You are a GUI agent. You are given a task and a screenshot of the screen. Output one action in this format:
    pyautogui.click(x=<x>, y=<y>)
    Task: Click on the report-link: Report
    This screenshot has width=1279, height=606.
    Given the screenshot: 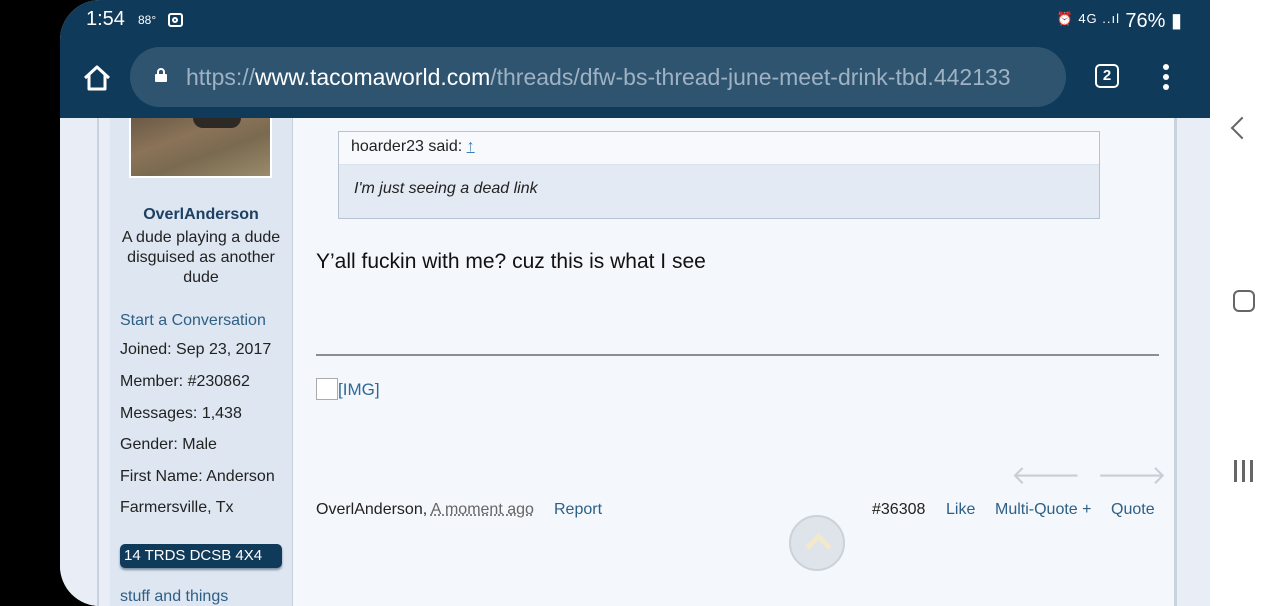 What is the action you would take?
    pyautogui.click(x=578, y=510)
    